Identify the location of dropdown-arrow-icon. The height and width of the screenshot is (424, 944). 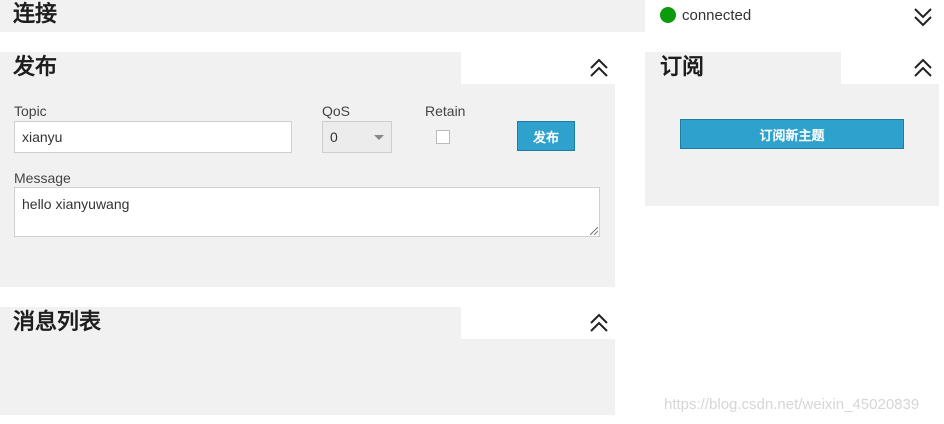
(379, 137).